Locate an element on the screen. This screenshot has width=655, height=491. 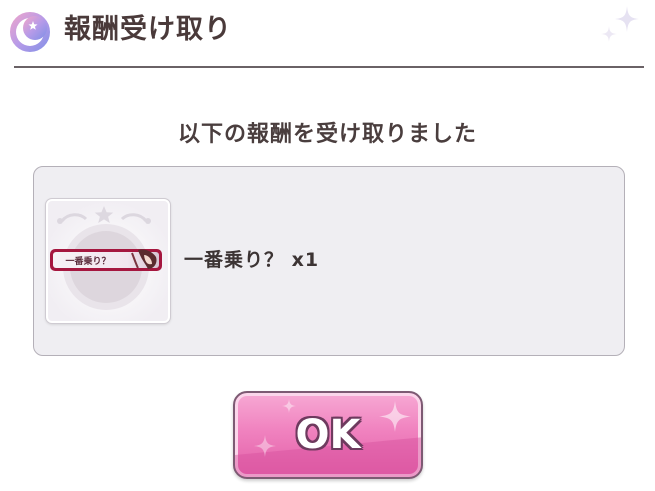
moon-star-icon is located at coordinates (30, 32).